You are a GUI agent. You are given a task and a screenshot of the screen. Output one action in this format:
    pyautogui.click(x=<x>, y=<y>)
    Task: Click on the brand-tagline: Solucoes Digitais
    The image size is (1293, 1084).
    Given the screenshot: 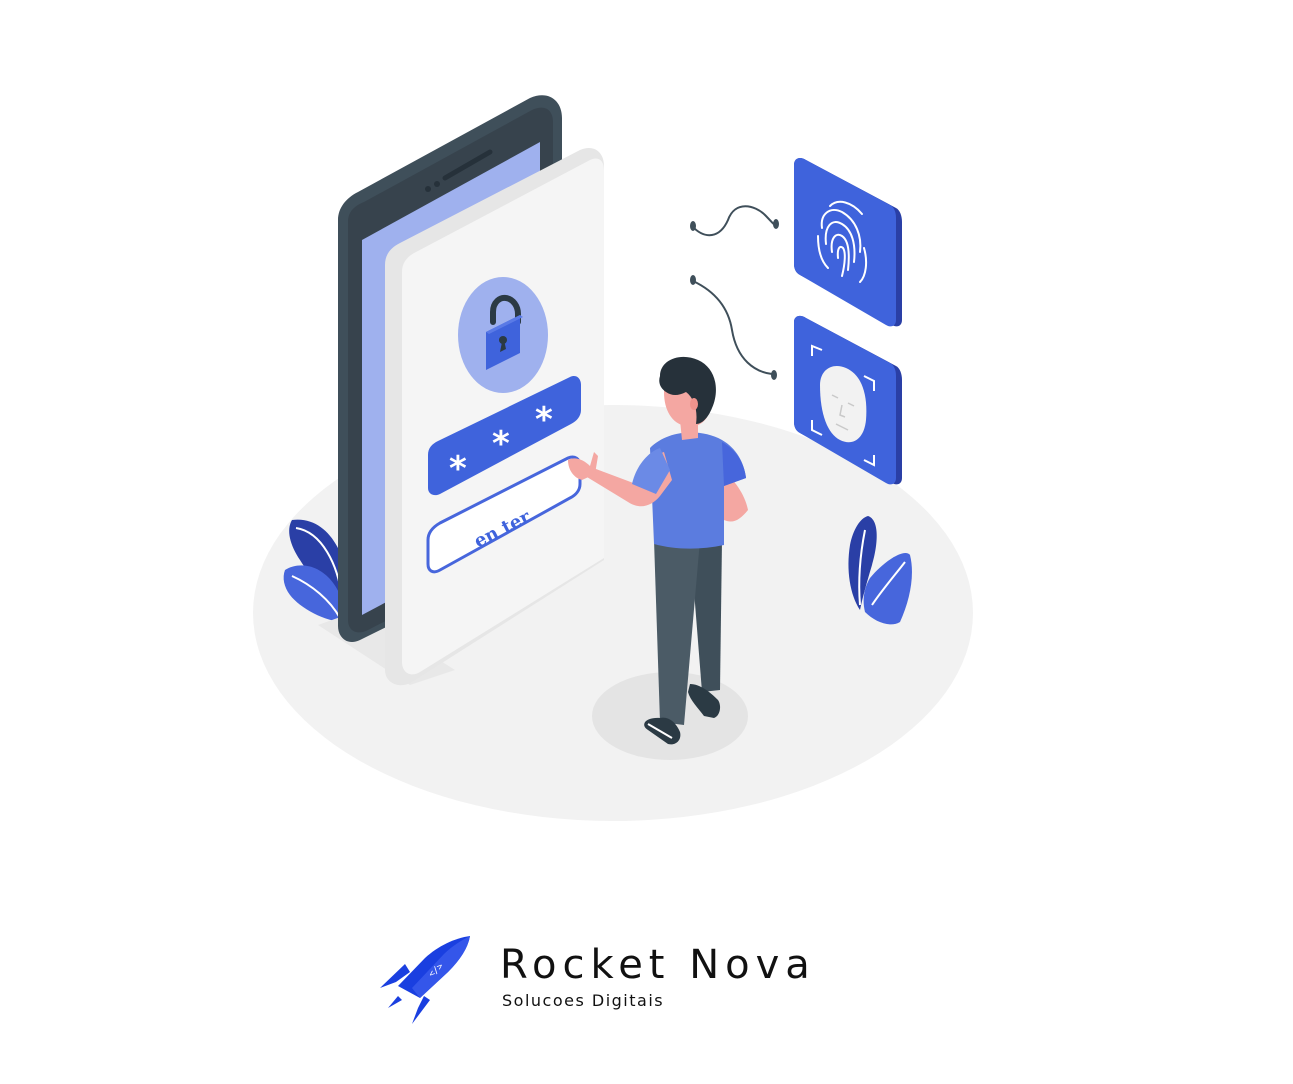 What is the action you would take?
    pyautogui.click(x=583, y=1000)
    